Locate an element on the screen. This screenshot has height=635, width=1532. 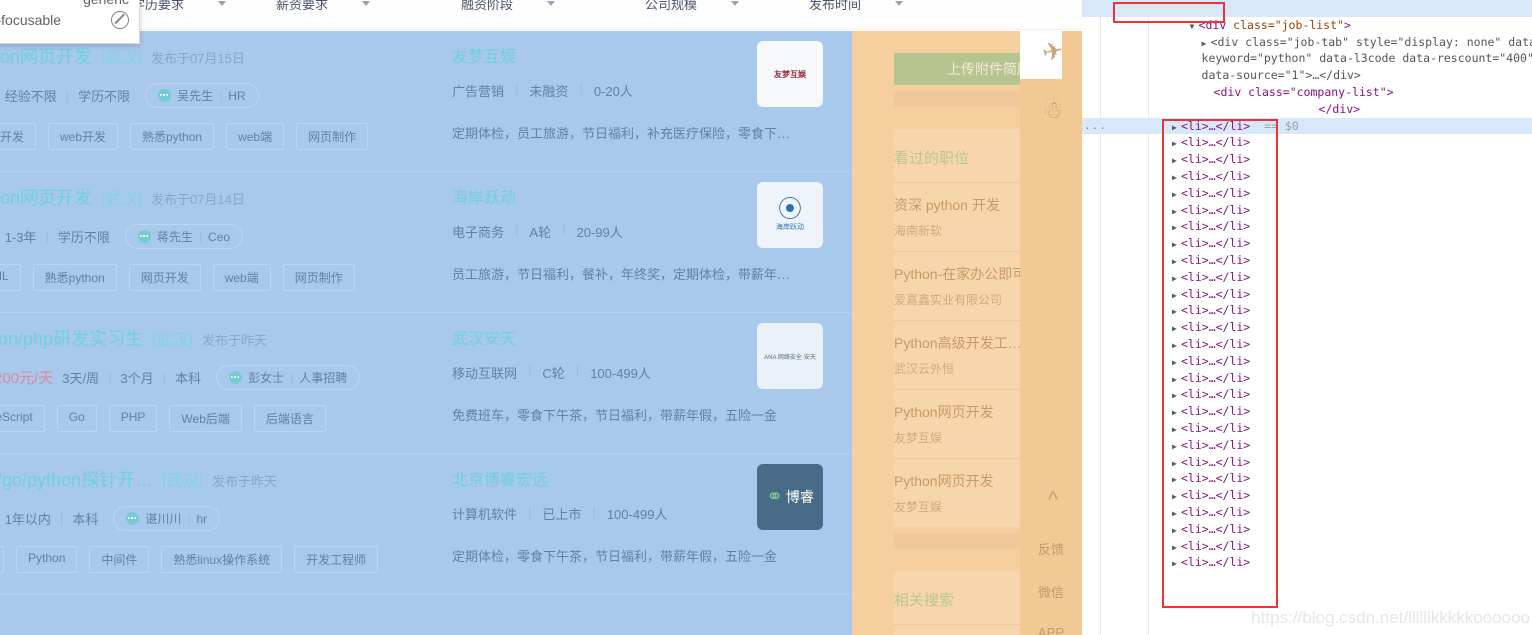
disclosure-triangle-closed-icon is located at coordinates (1176, 563).